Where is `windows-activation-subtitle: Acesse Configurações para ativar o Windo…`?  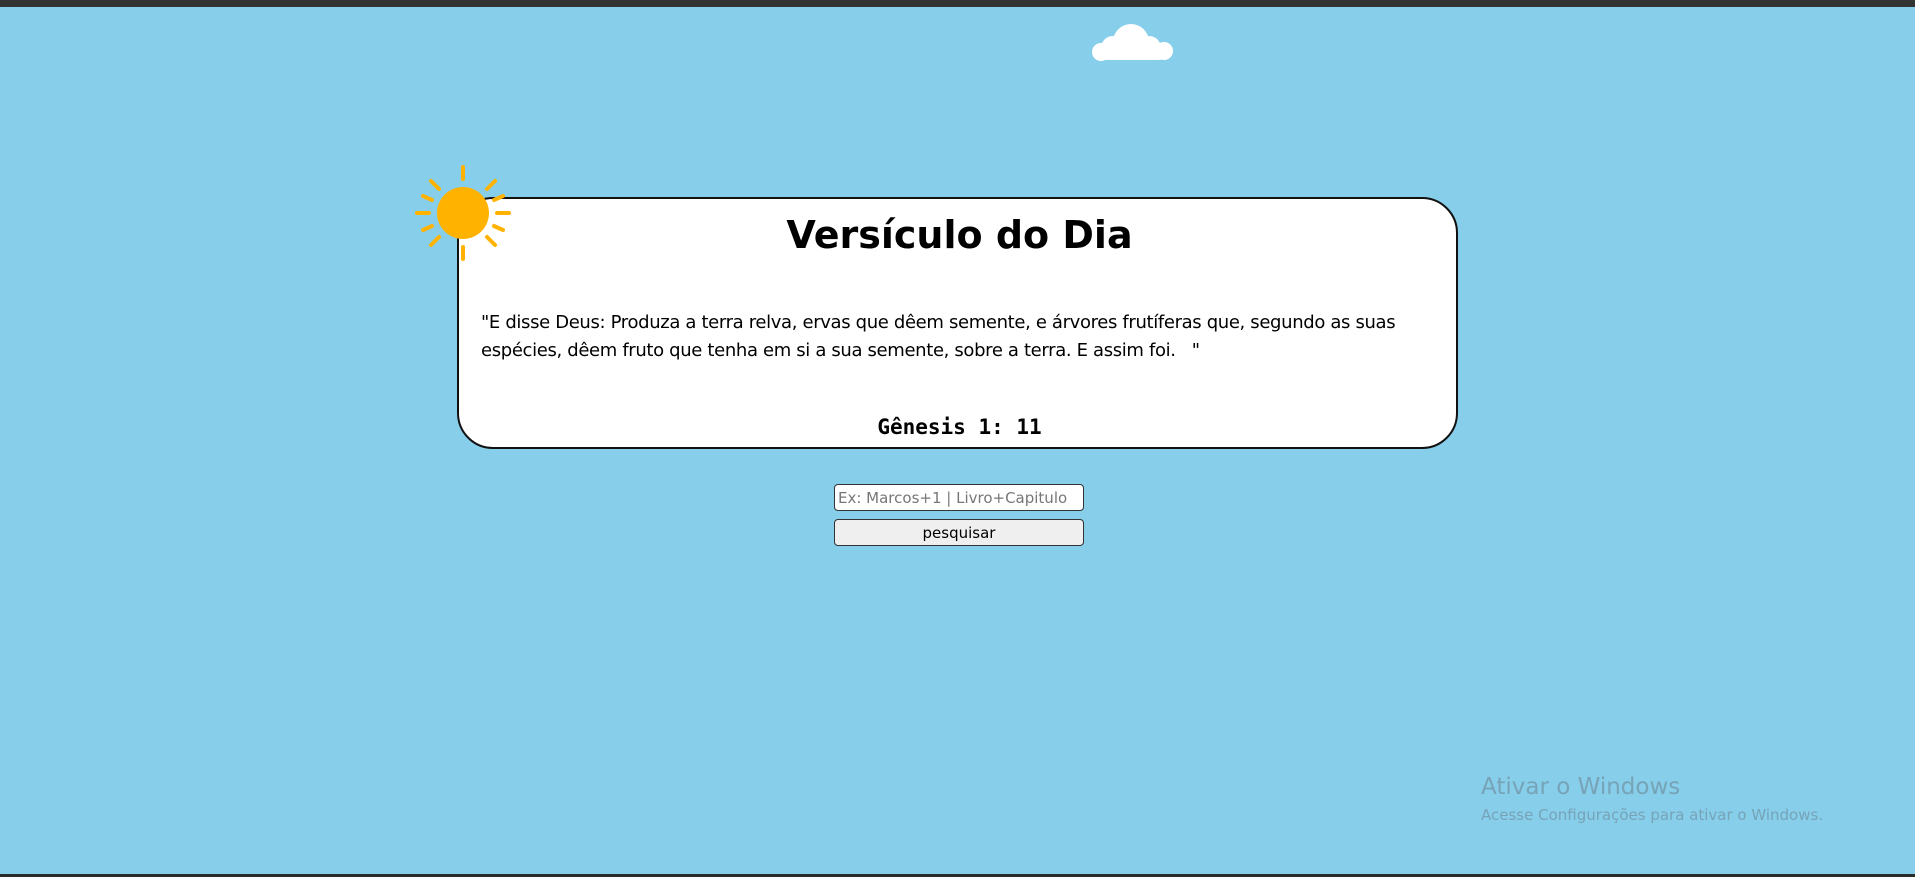 windows-activation-subtitle: Acesse Configurações para ativar o Windo… is located at coordinates (1652, 815).